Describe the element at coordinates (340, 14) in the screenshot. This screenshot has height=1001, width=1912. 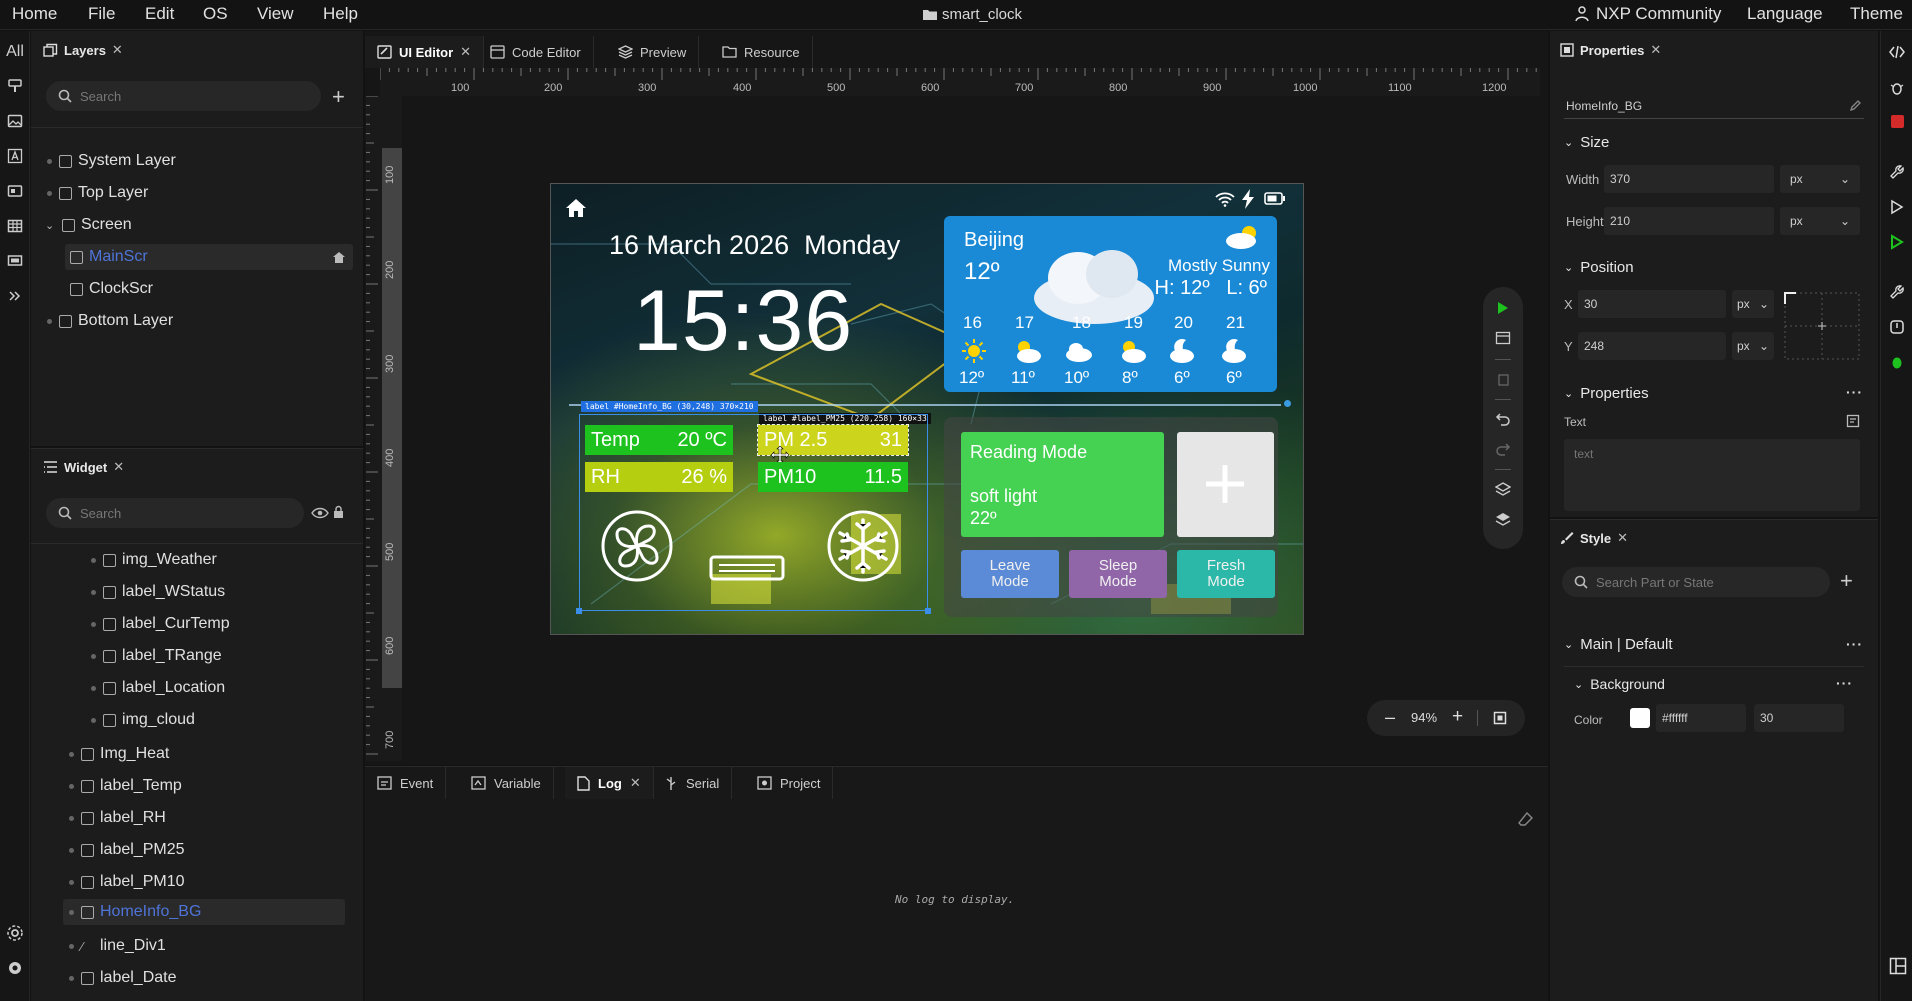
I see `menu-help: Help` at that location.